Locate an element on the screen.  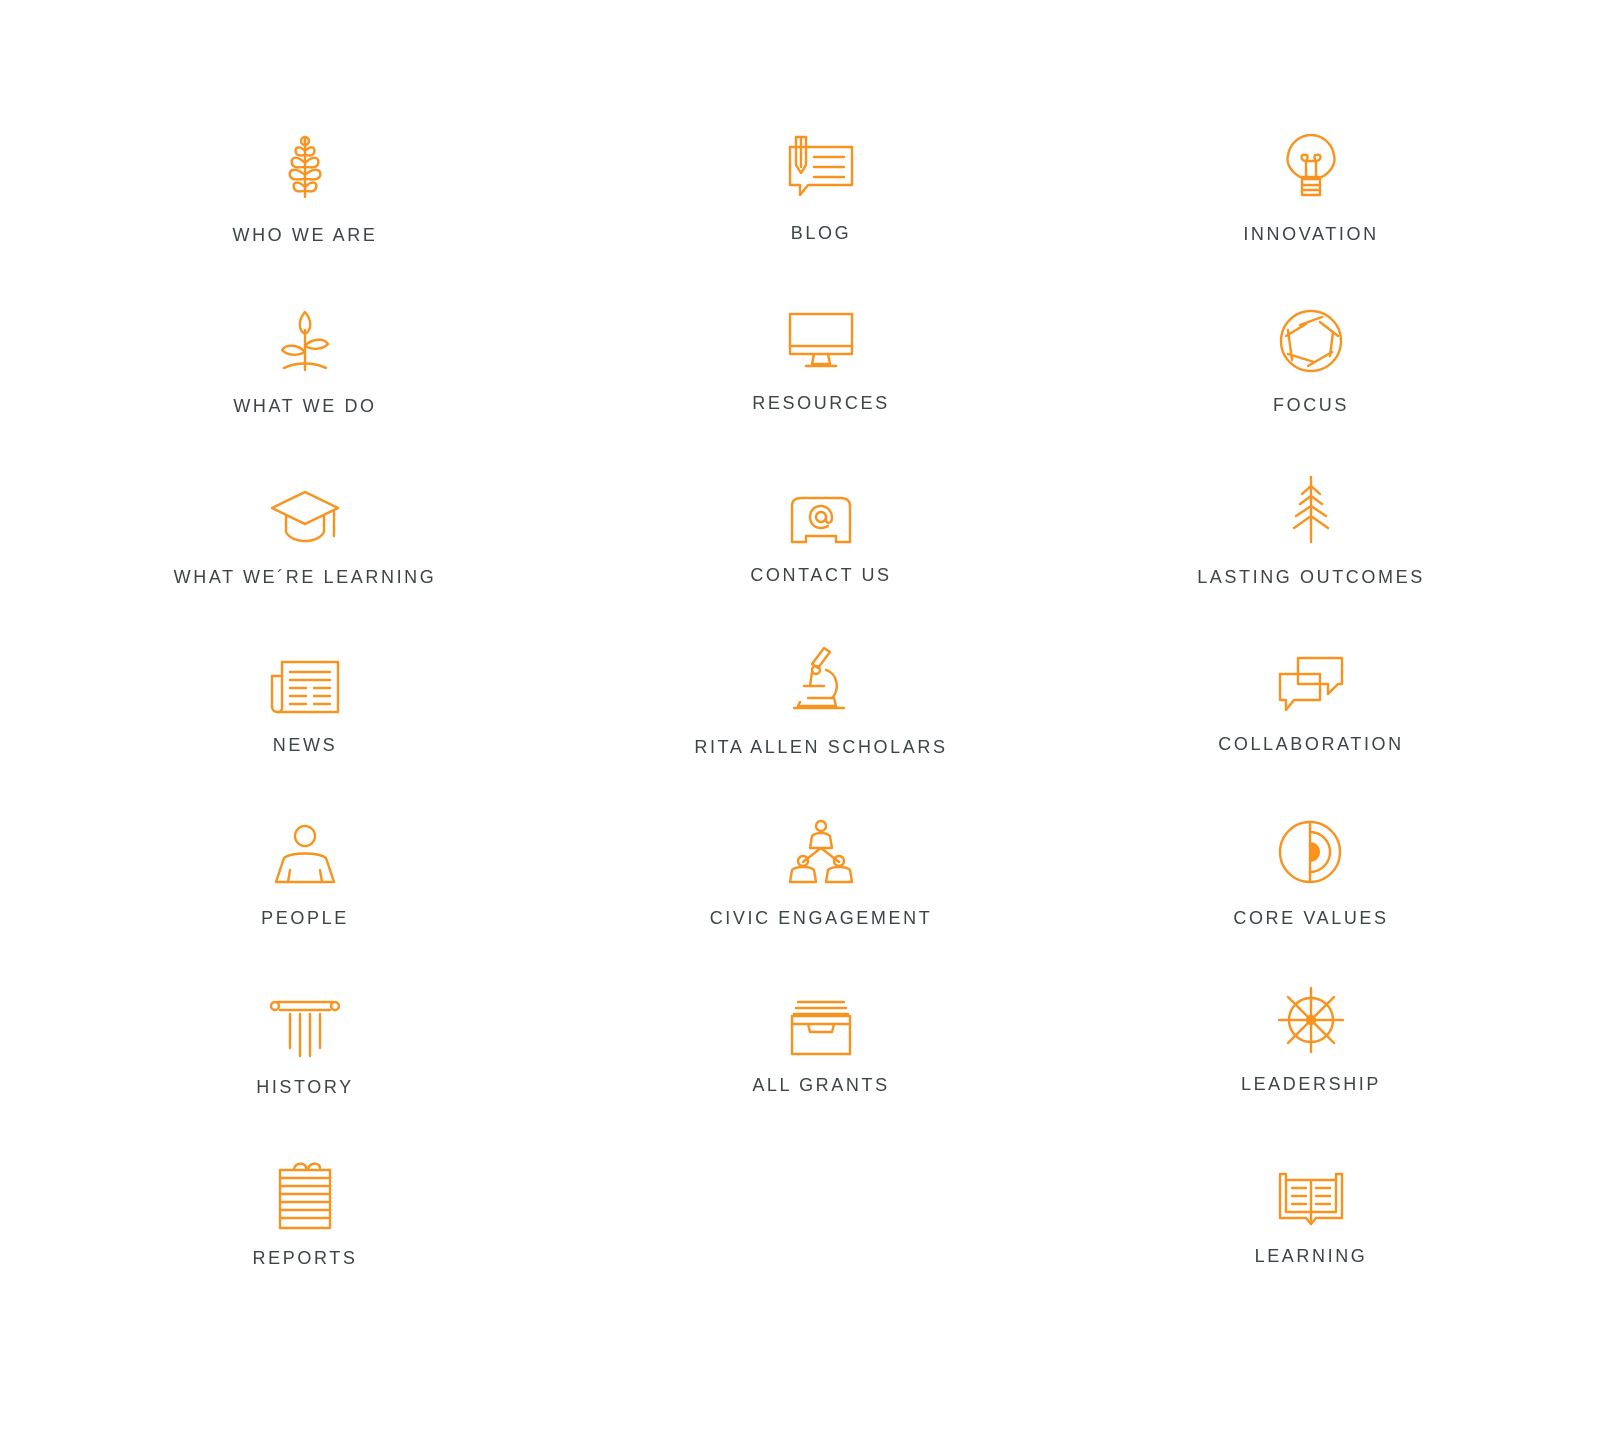
tile-civic-engagement: CIVIC ENGAGEMENT is located at coordinates (821, 888).